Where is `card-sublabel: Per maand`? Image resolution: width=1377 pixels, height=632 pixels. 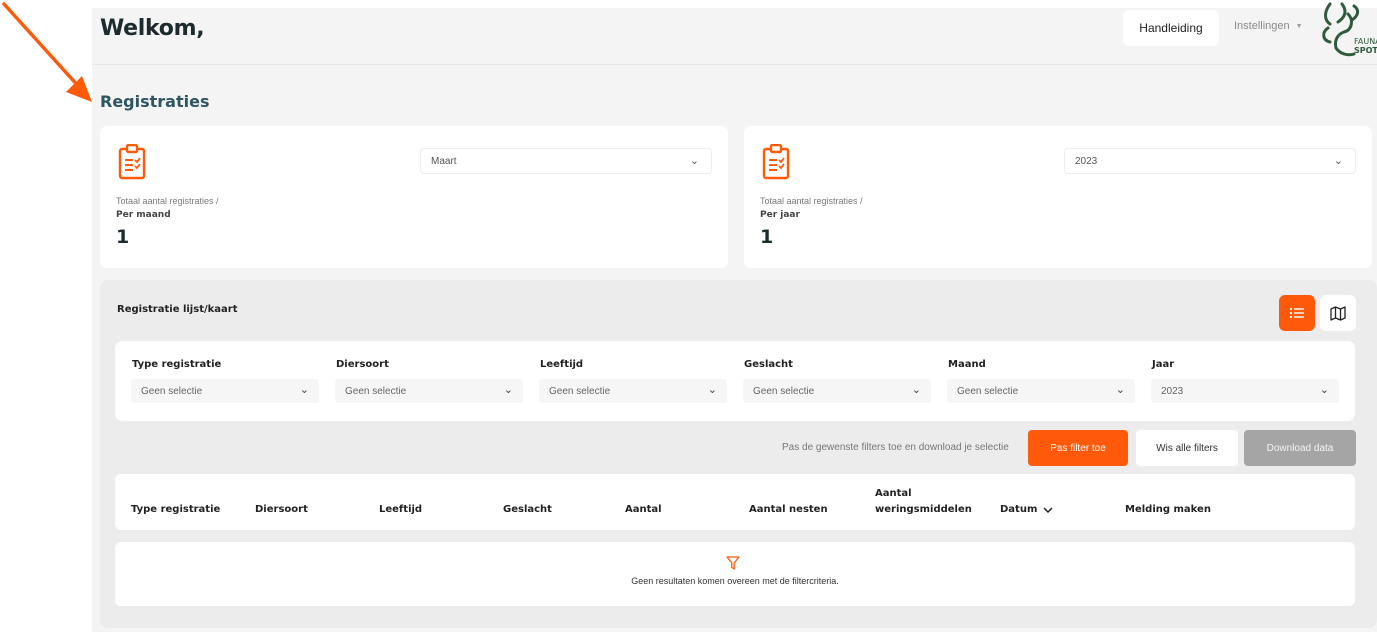
card-sublabel: Per maand is located at coordinates (143, 215).